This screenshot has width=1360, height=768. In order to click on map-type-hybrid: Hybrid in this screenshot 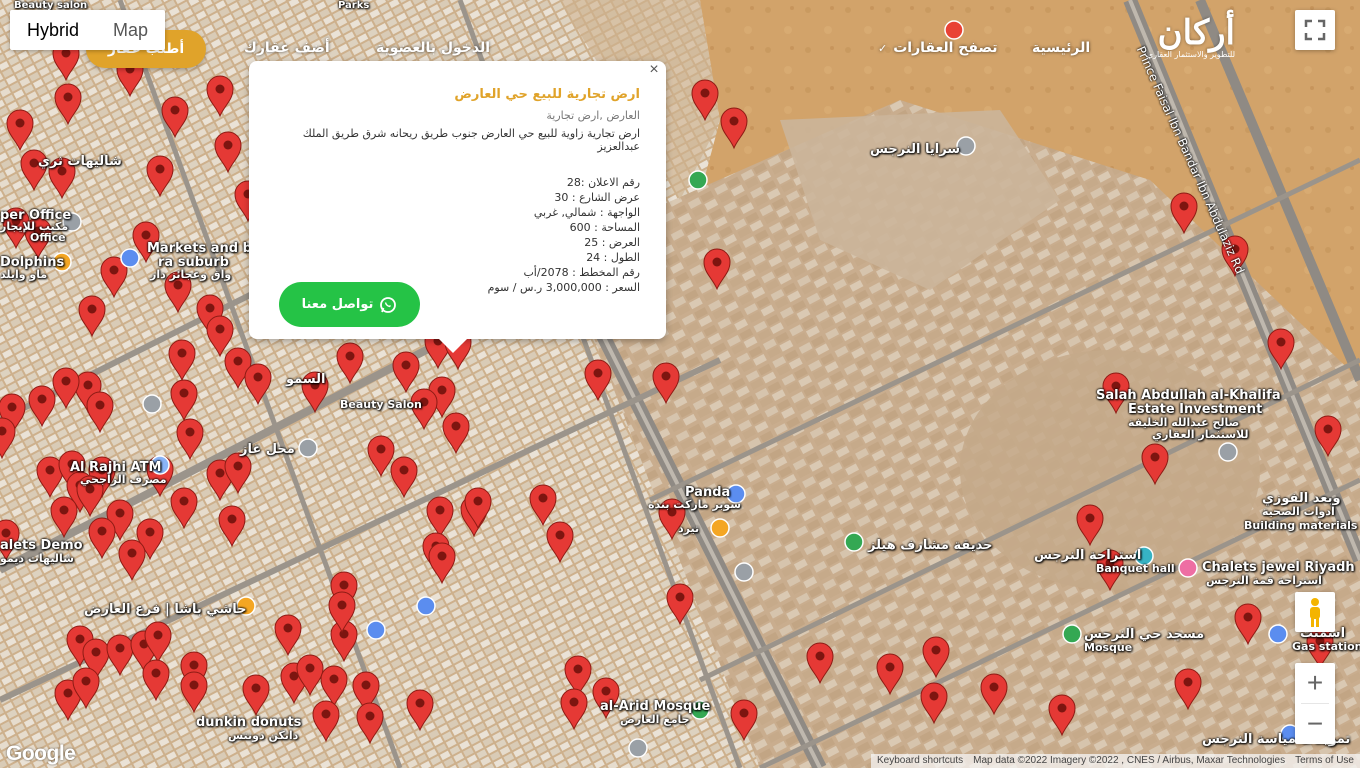, I will do `click(53, 30)`.